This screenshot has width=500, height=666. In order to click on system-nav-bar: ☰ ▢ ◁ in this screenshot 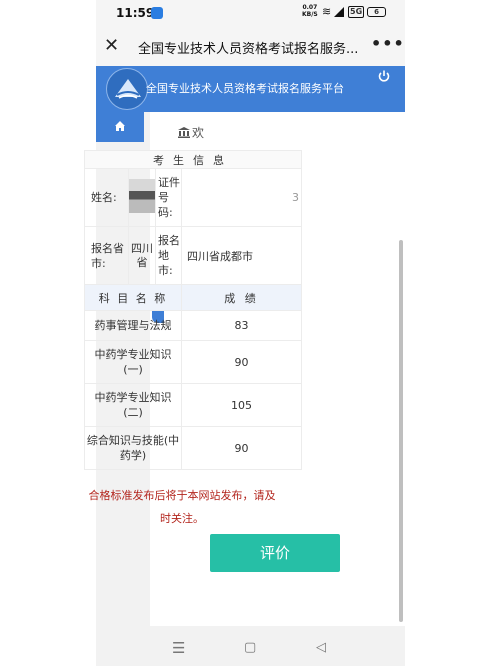, I will do `click(250, 649)`.